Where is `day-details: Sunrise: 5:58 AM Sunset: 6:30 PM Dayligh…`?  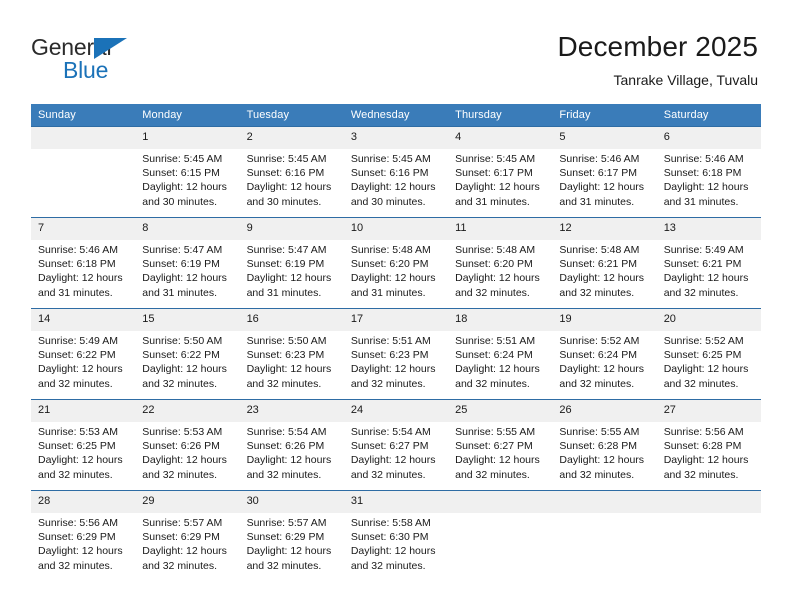
day-details: Sunrise: 5:58 AM Sunset: 6:30 PM Dayligh… is located at coordinates (396, 543).